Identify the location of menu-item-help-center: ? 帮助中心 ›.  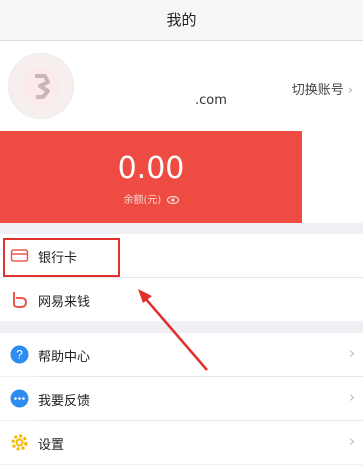
(181, 354).